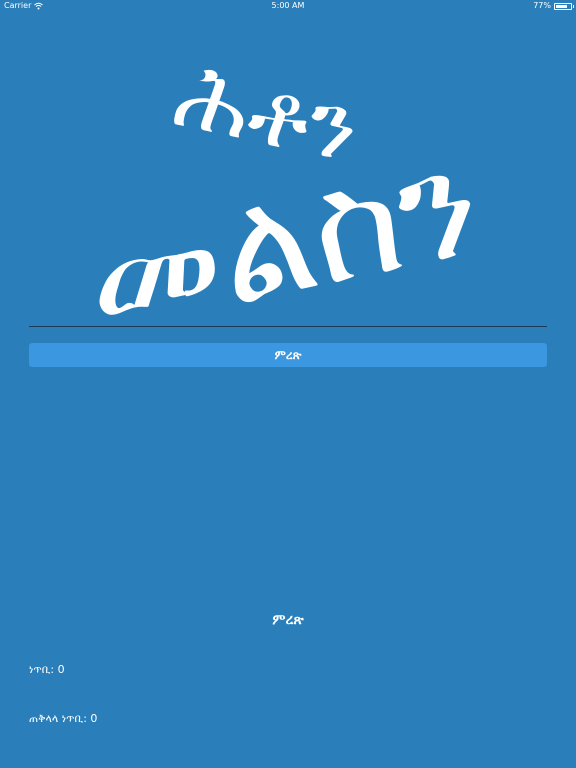 Image resolution: width=576 pixels, height=768 pixels. I want to click on battery-percent: 77%, so click(542, 5).